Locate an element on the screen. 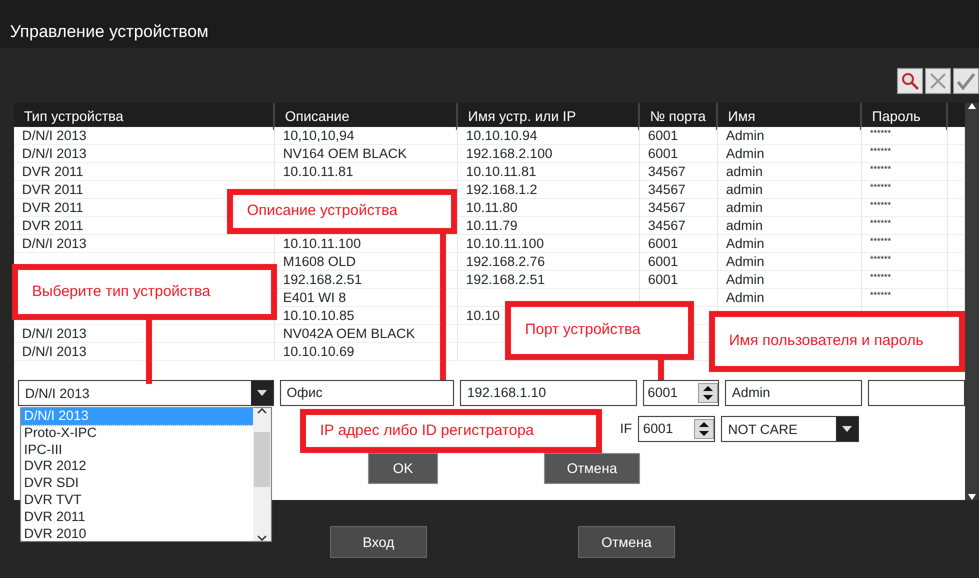  dropdown-item: IPC-III is located at coordinates (137, 450).